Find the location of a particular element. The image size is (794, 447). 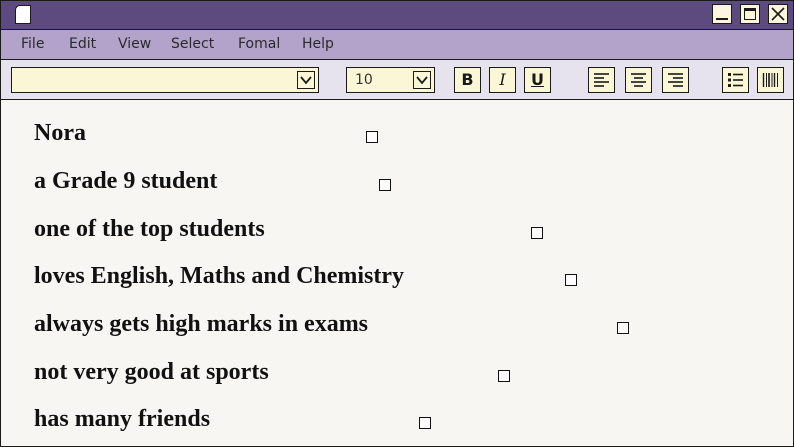

align-right-icon is located at coordinates (675, 80).